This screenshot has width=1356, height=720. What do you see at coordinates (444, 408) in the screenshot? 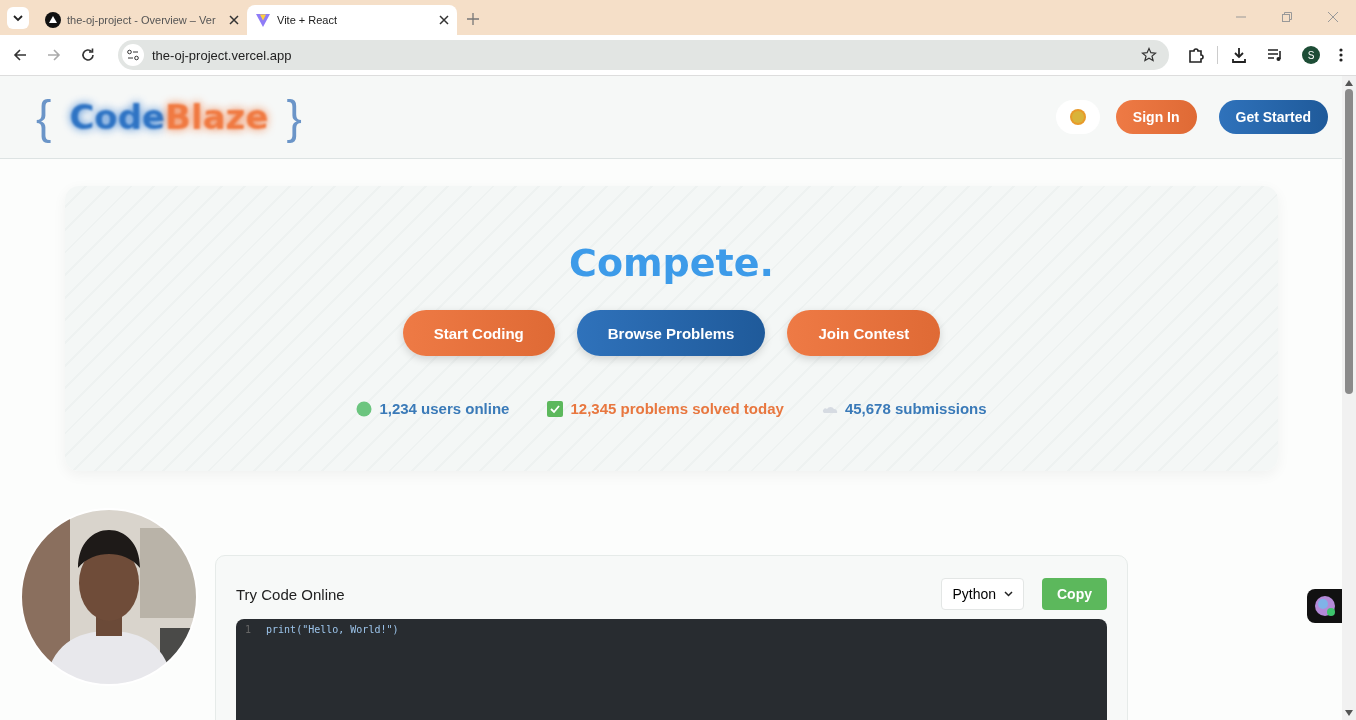
I see `stat-text: 1,234 users online` at bounding box center [444, 408].